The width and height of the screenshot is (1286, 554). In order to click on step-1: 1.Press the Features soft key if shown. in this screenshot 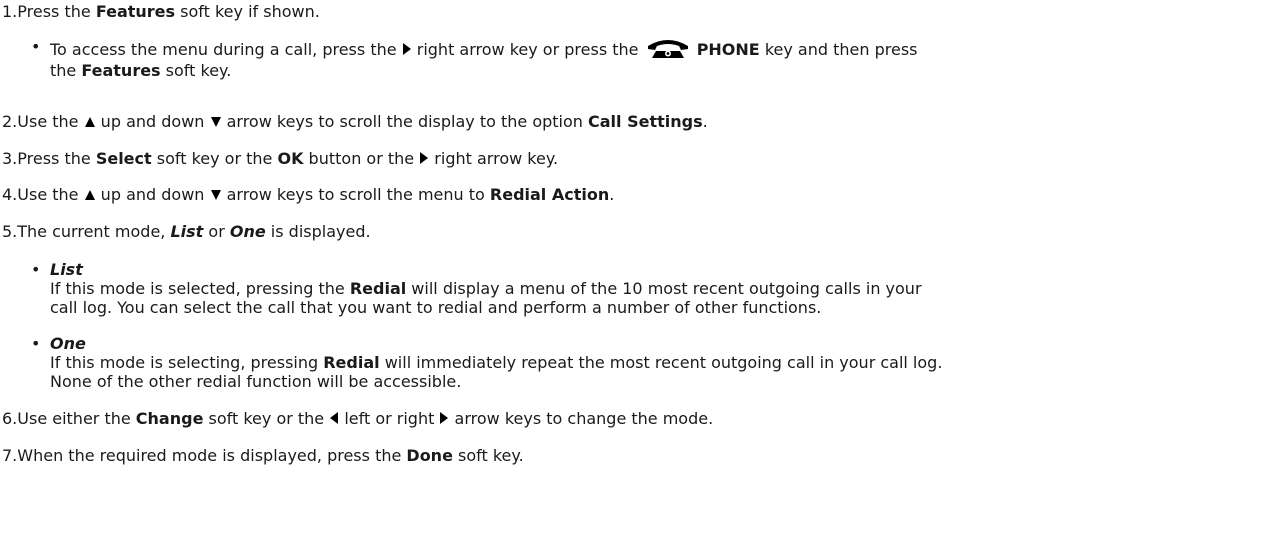, I will do `click(161, 11)`.